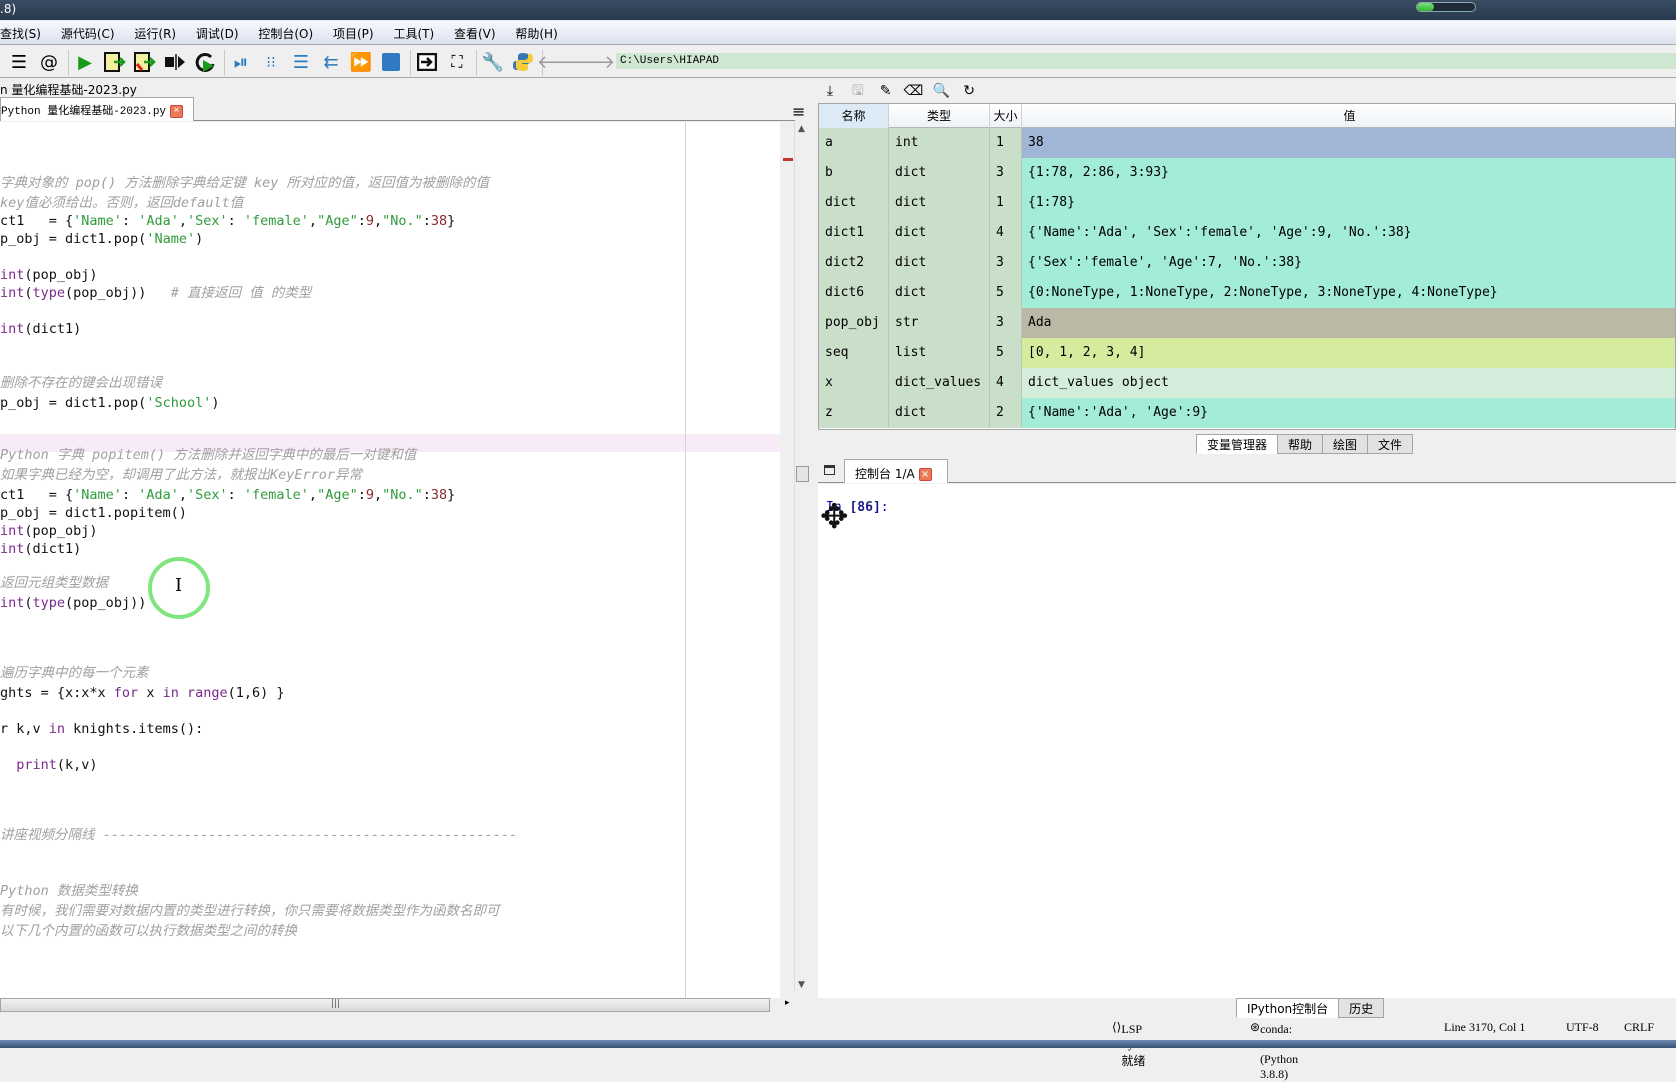 The image size is (1676, 1082). I want to click on code-line: key值必须给出。否则，返回default值, so click(122, 203).